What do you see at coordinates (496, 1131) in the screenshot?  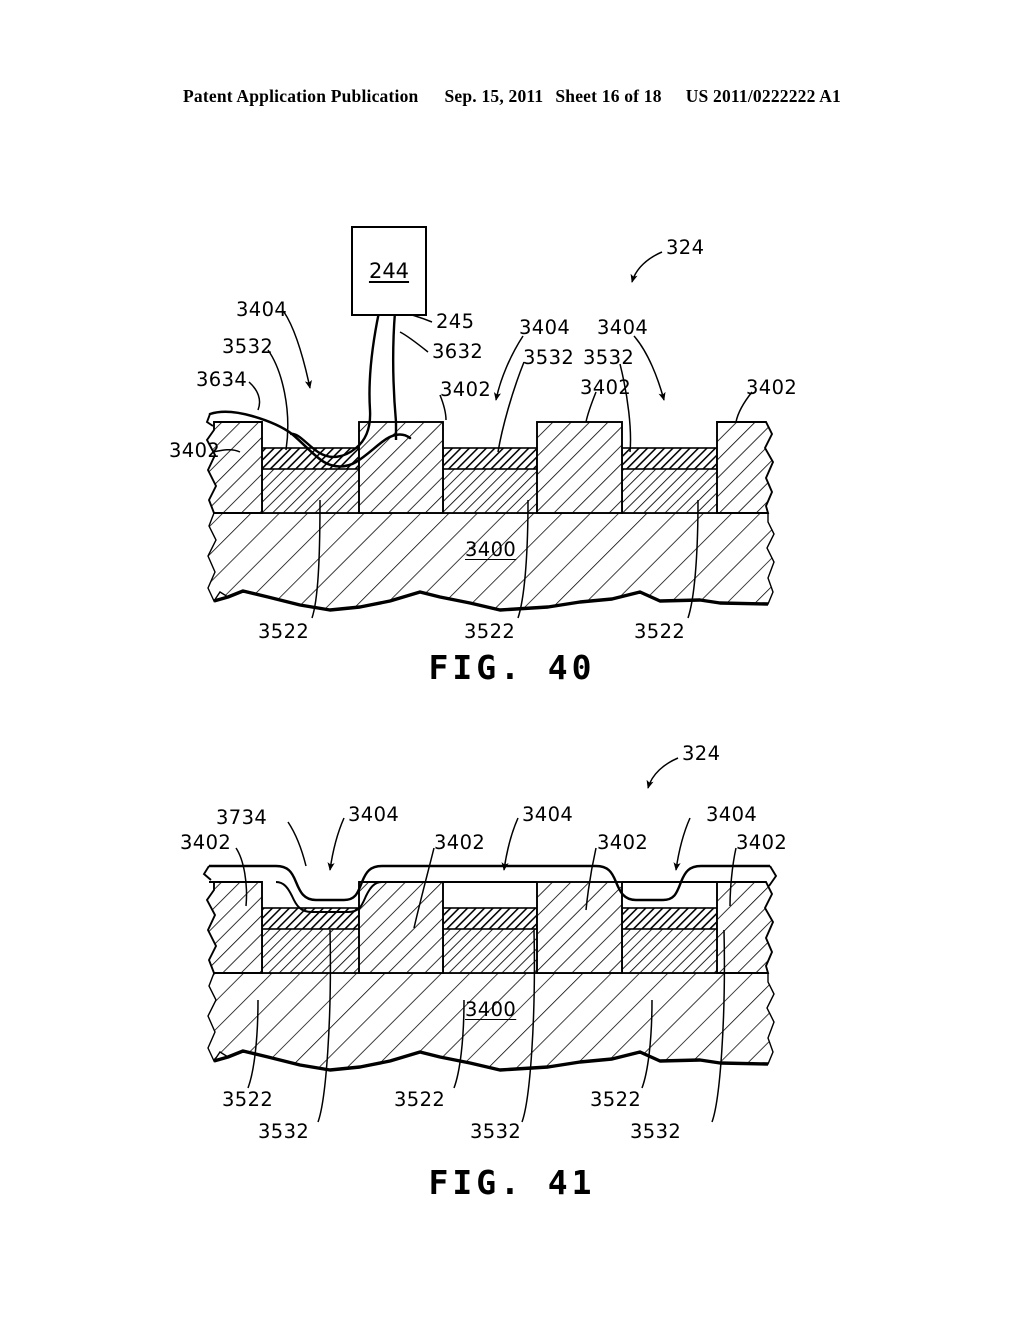 I see `label-3532-b-fig41: 3532` at bounding box center [496, 1131].